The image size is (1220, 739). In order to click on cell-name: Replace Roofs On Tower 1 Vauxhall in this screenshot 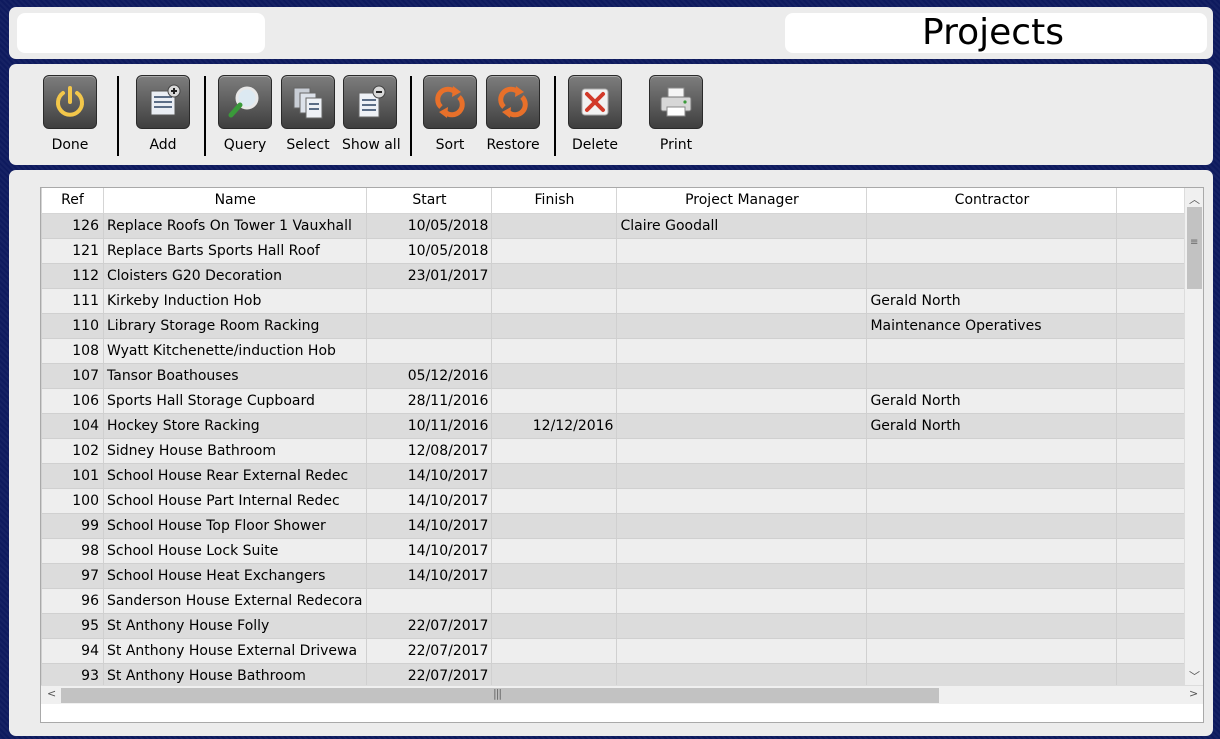, I will do `click(235, 225)`.